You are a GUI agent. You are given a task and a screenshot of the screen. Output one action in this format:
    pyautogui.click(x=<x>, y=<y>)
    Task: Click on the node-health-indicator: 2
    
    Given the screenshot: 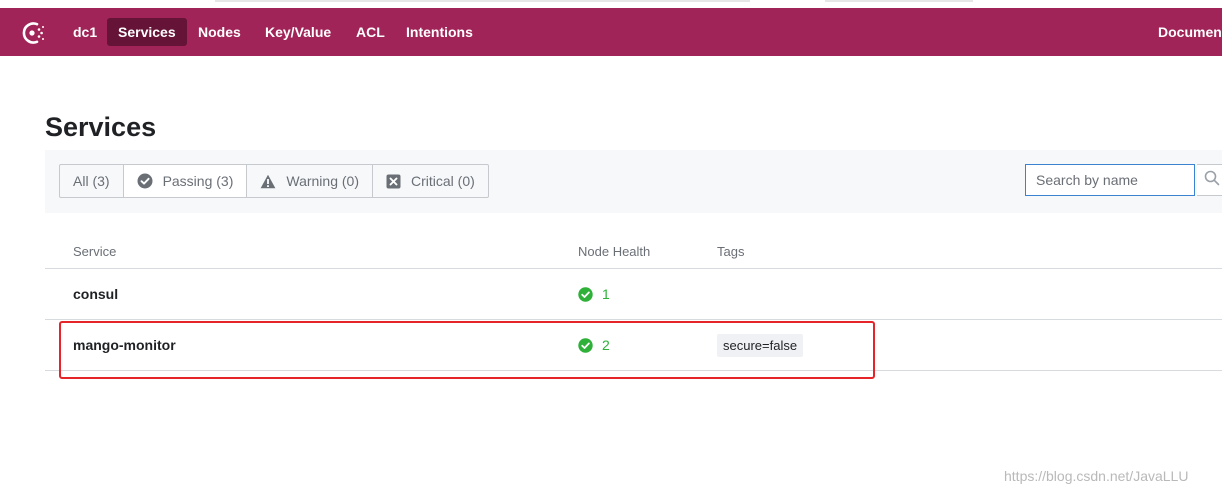 What is the action you would take?
    pyautogui.click(x=594, y=345)
    